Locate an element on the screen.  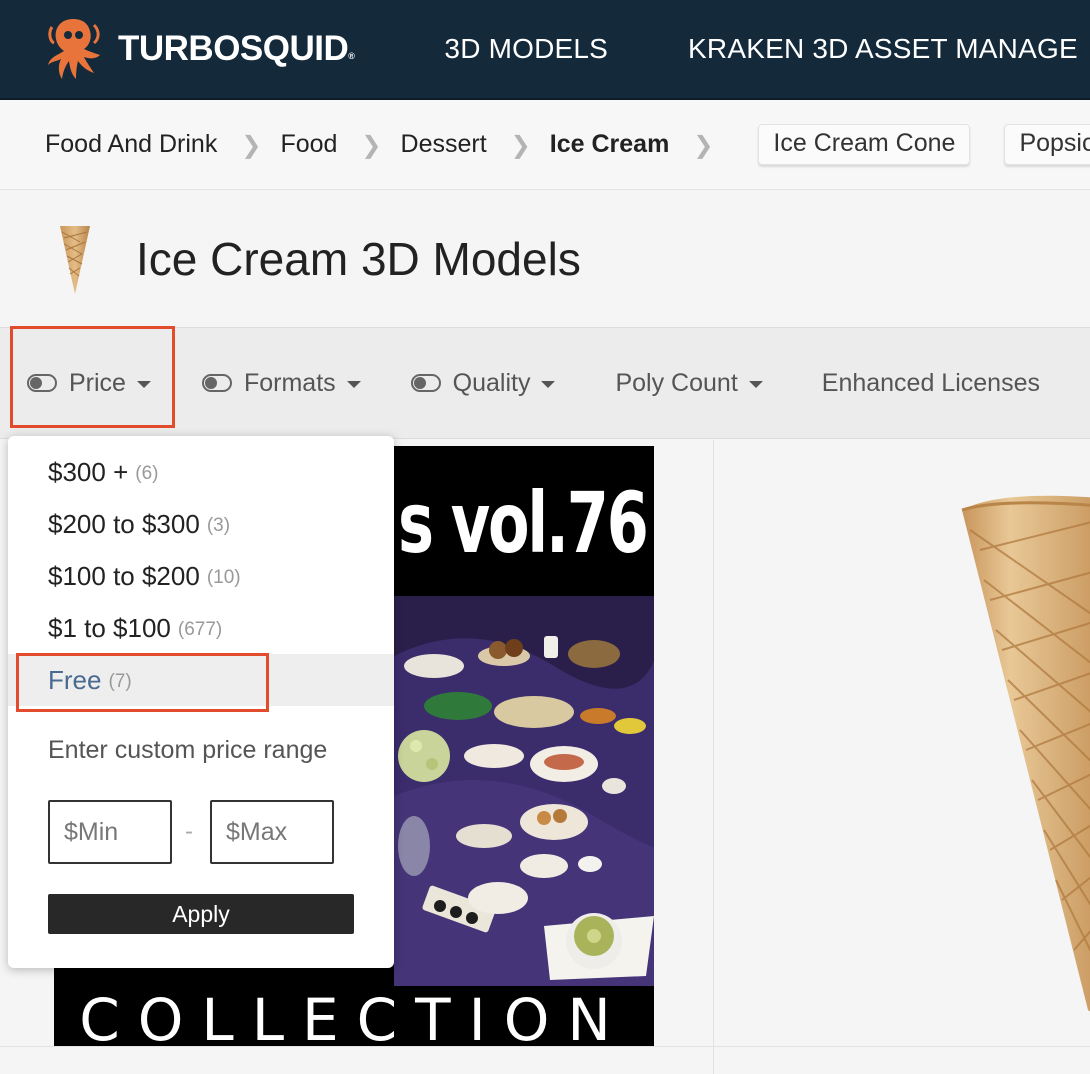
turbosquid-logo: TURBOSQUID® is located at coordinates (198, 49).